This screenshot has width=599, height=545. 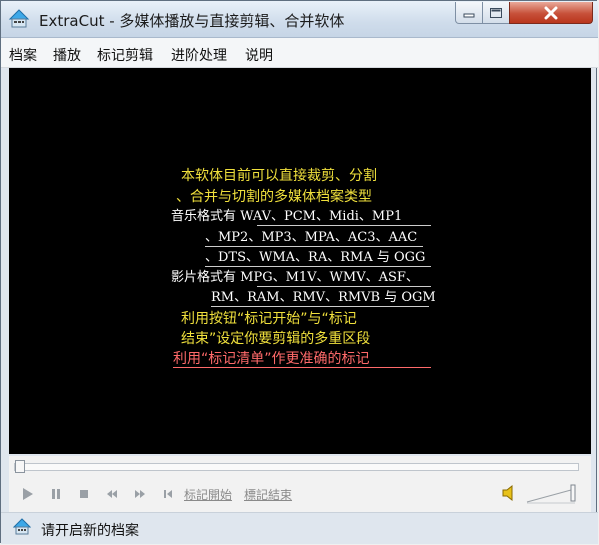 What do you see at coordinates (323, 297) in the screenshot?
I see `info-line: RM、RAM、RMV、RMVB 与 OGM` at bounding box center [323, 297].